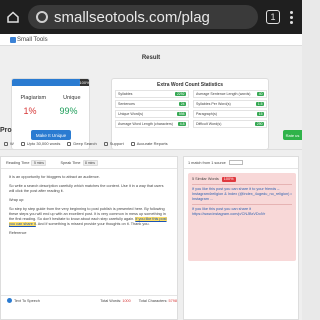  Describe the element at coordinates (180, 94) in the screenshot. I see `stat-value: 2292` at that location.